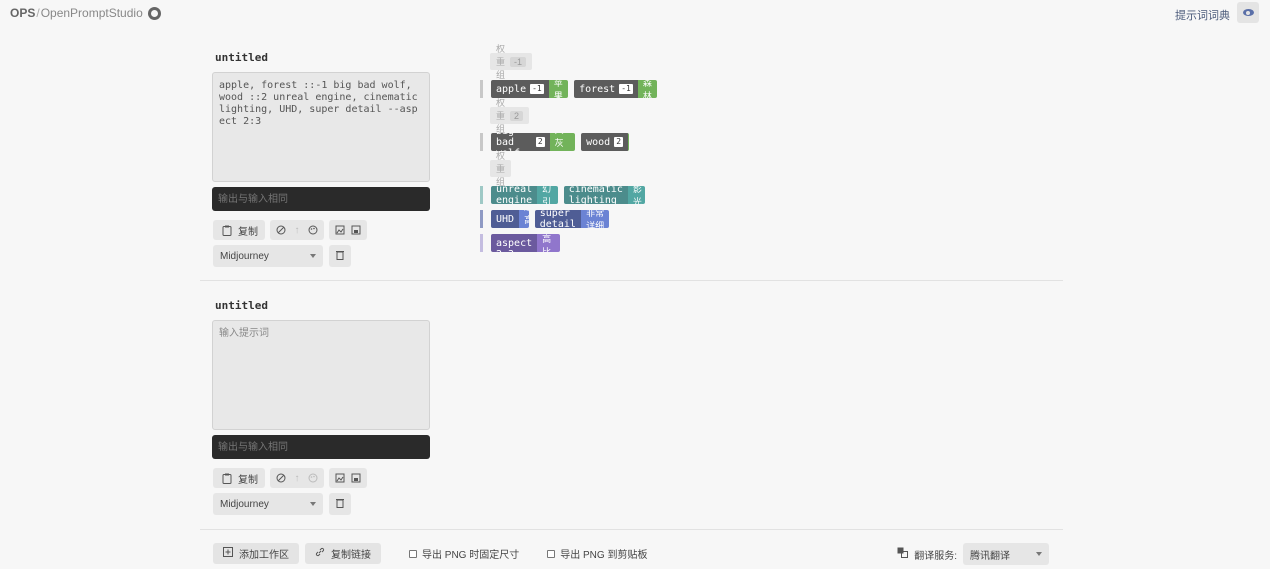 This screenshot has width=1270, height=569. What do you see at coordinates (256, 553) in the screenshot?
I see `add-workspace-button: 添加工作区` at bounding box center [256, 553].